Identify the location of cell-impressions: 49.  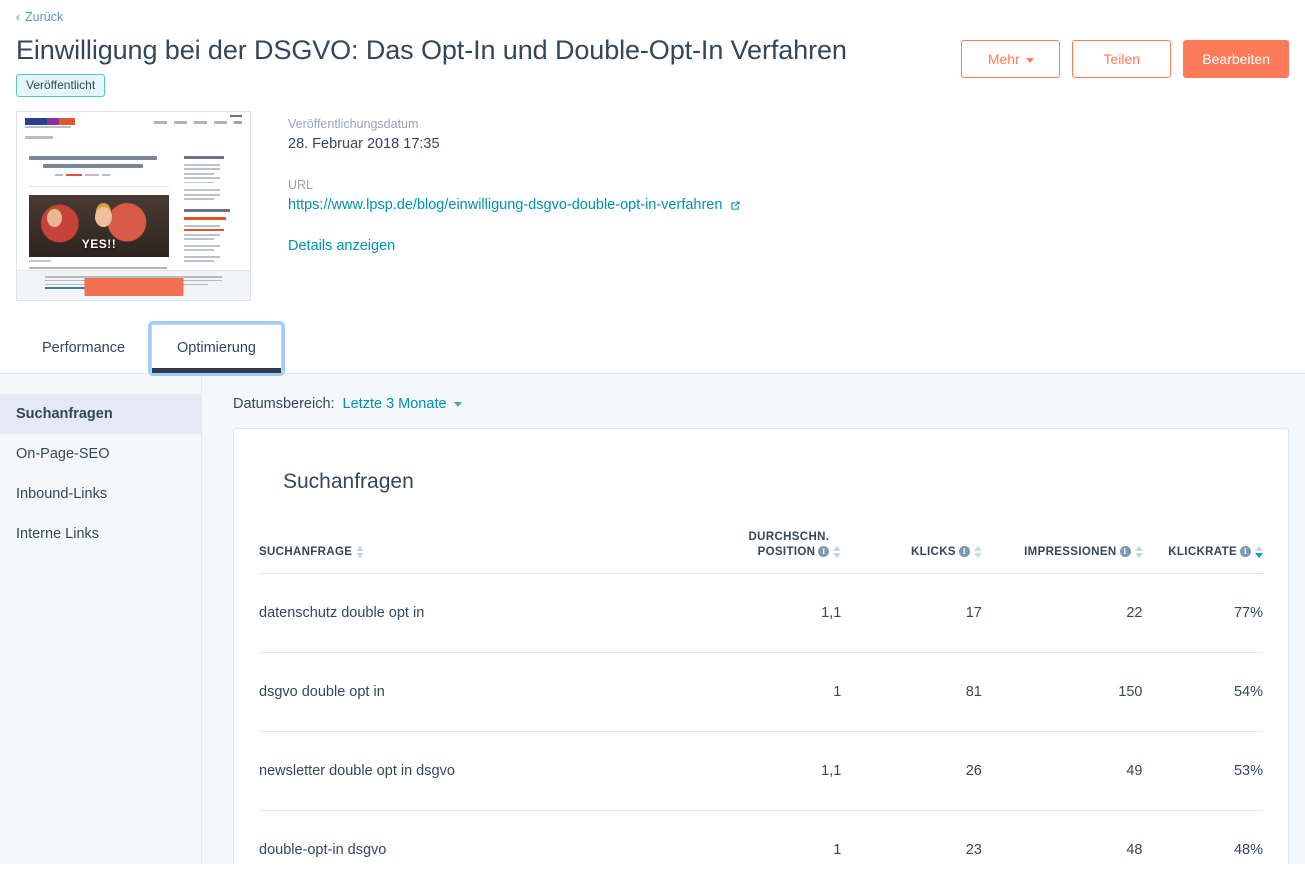
(1062, 771).